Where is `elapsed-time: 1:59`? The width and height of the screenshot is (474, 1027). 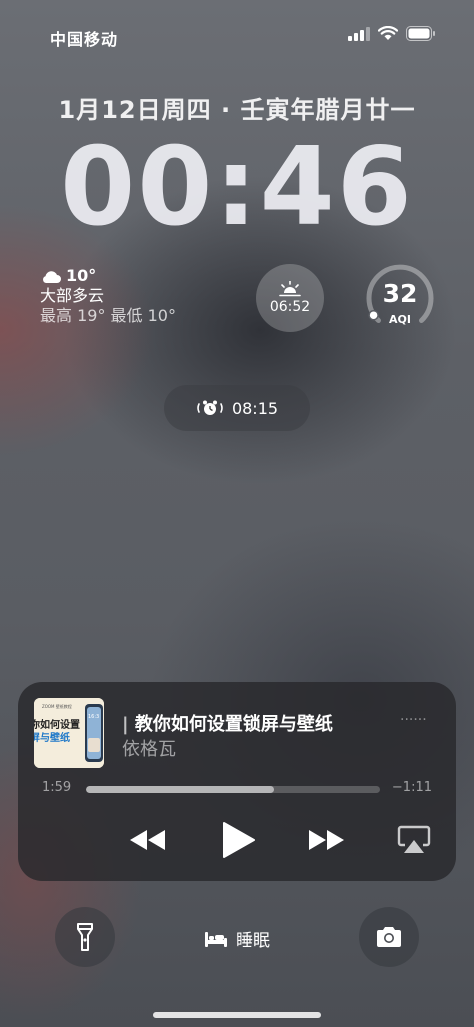
elapsed-time: 1:59 is located at coordinates (57, 787).